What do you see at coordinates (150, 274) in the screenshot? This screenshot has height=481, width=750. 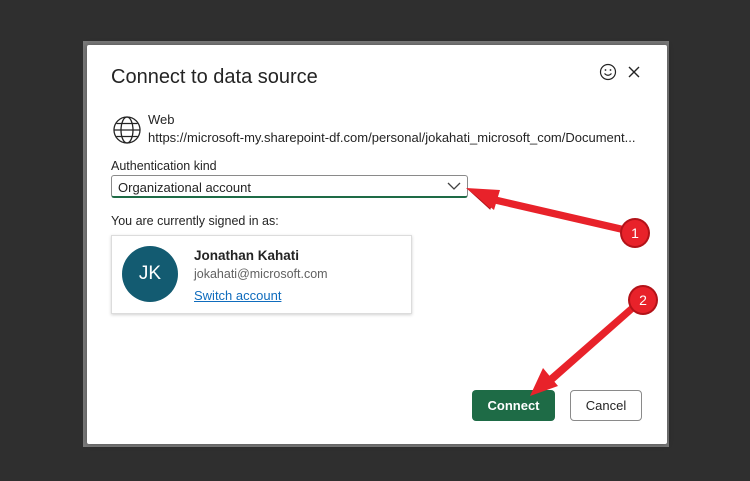 I see `avatar: JK` at bounding box center [150, 274].